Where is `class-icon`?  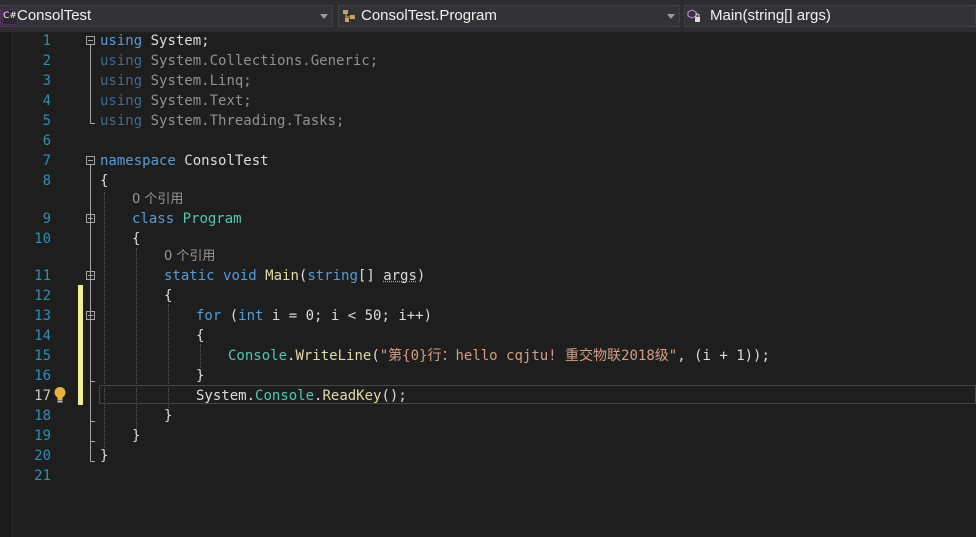 class-icon is located at coordinates (349, 16).